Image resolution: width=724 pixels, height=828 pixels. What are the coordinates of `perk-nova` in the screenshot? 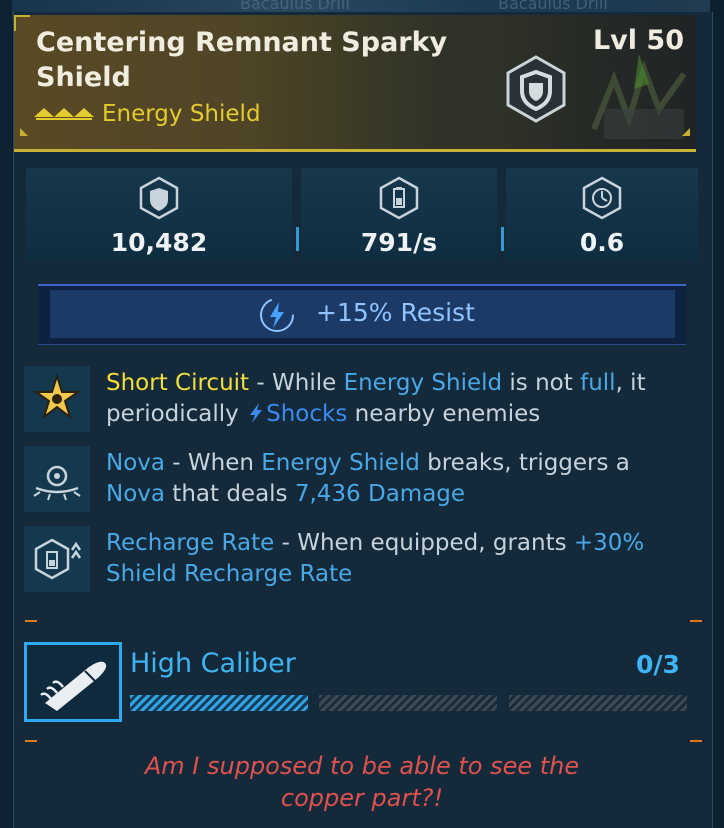 It's located at (57, 479).